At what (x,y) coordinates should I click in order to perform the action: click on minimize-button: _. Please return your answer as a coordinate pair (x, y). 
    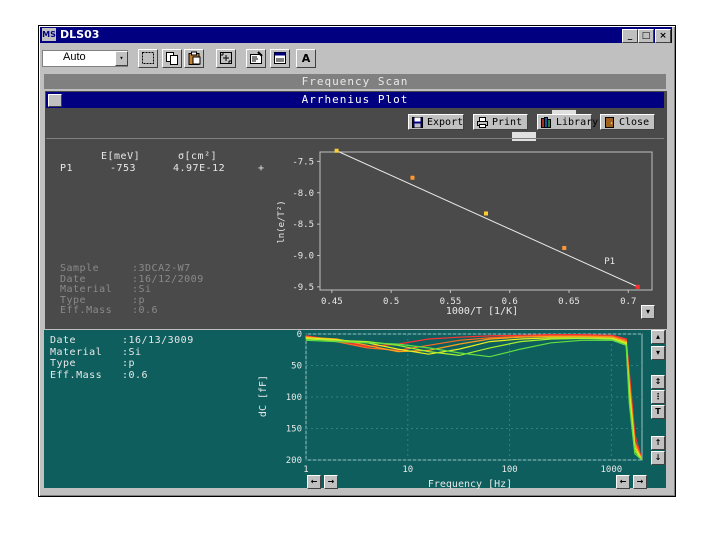
    Looking at the image, I should click on (630, 36).